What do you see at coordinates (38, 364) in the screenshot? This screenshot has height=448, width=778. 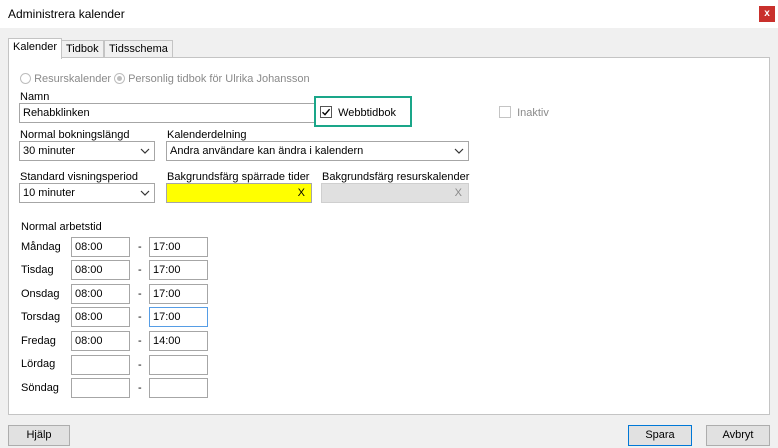 I see `day-label: Lördag` at bounding box center [38, 364].